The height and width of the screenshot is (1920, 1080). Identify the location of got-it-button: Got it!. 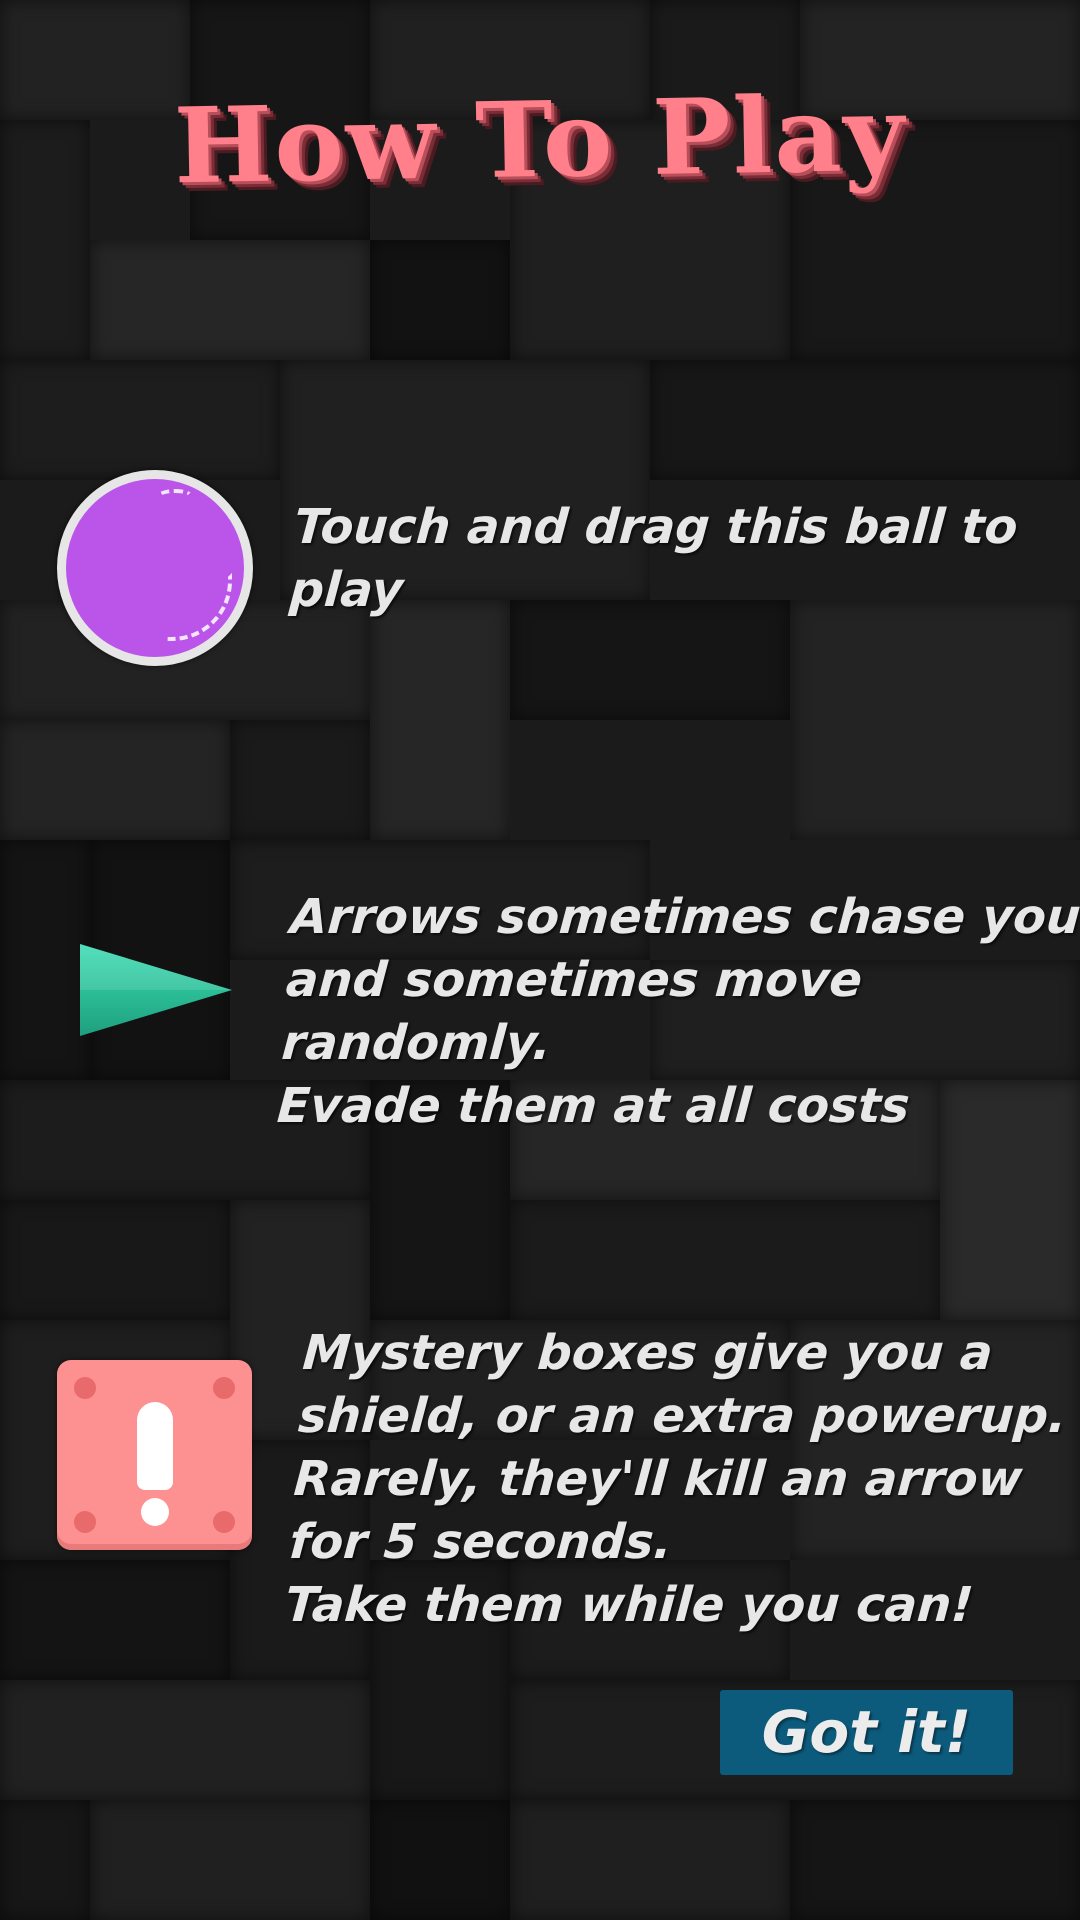
(866, 1732).